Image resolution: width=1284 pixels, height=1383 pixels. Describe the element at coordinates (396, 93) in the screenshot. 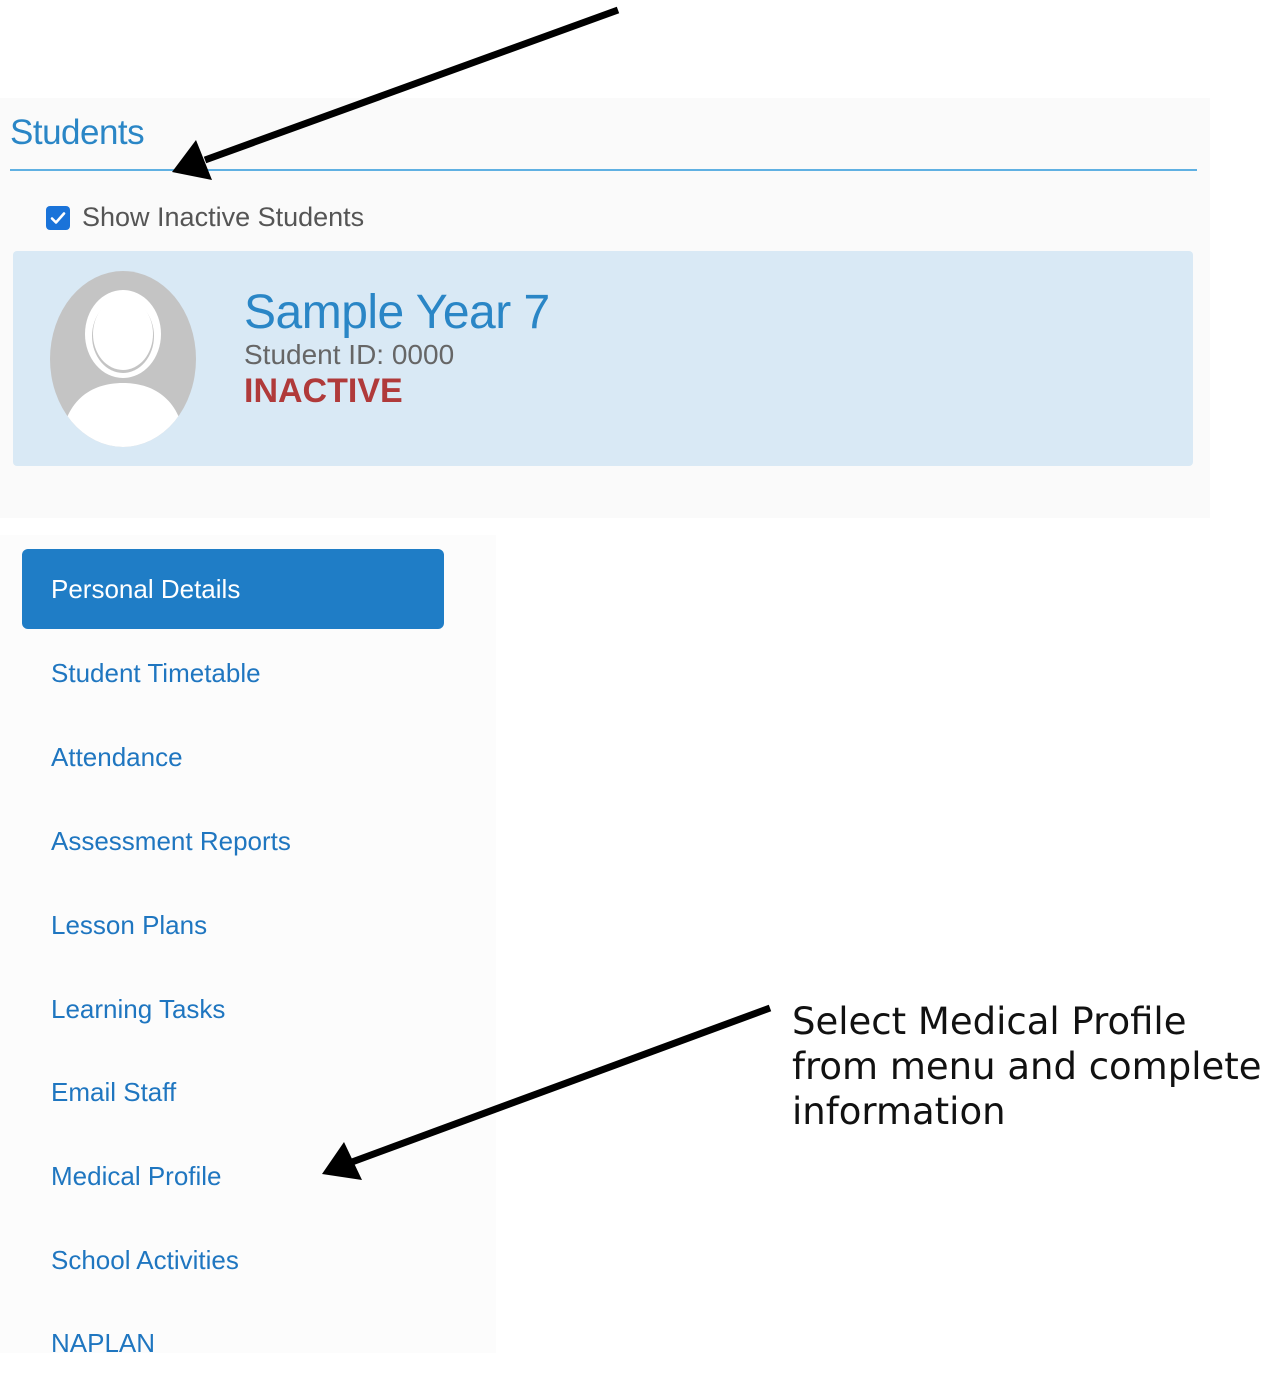

I see `arrow-to-show-inactive-icon` at that location.